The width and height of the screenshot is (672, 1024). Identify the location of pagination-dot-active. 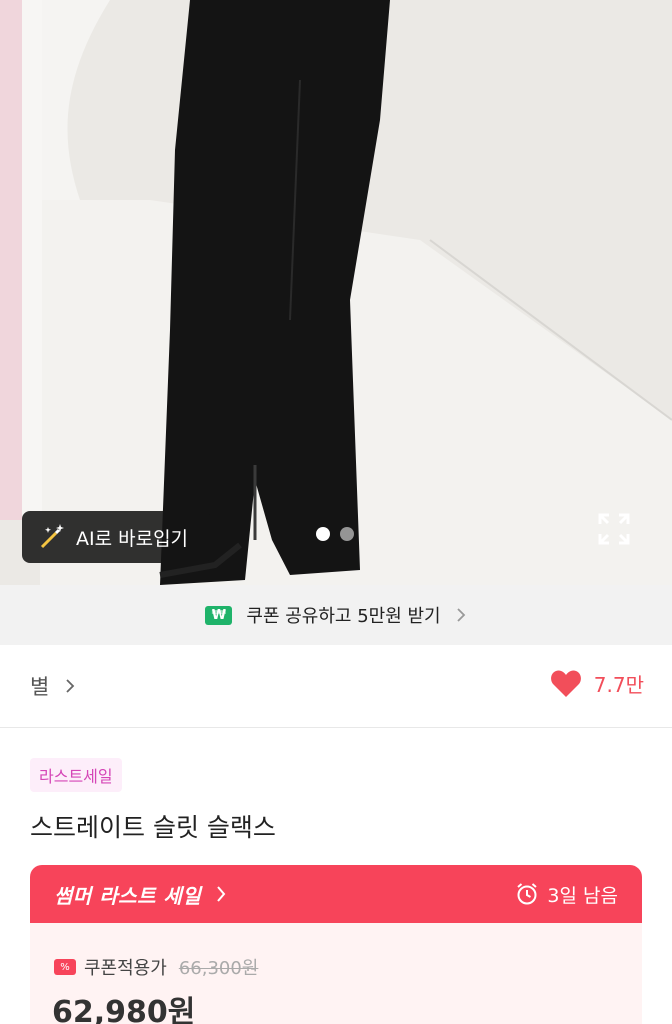
(323, 534).